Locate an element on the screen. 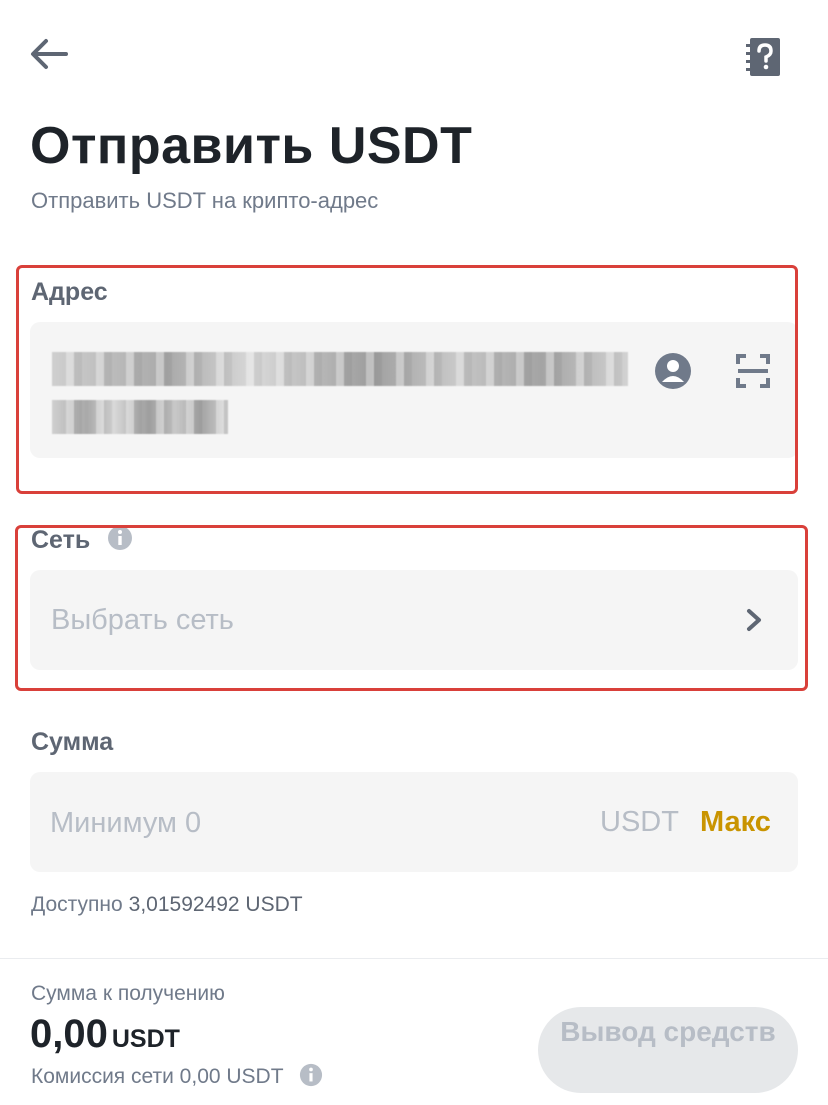 The image size is (828, 1105). network-fee: Комиссия сети 0,00 USDT is located at coordinates (177, 1076).